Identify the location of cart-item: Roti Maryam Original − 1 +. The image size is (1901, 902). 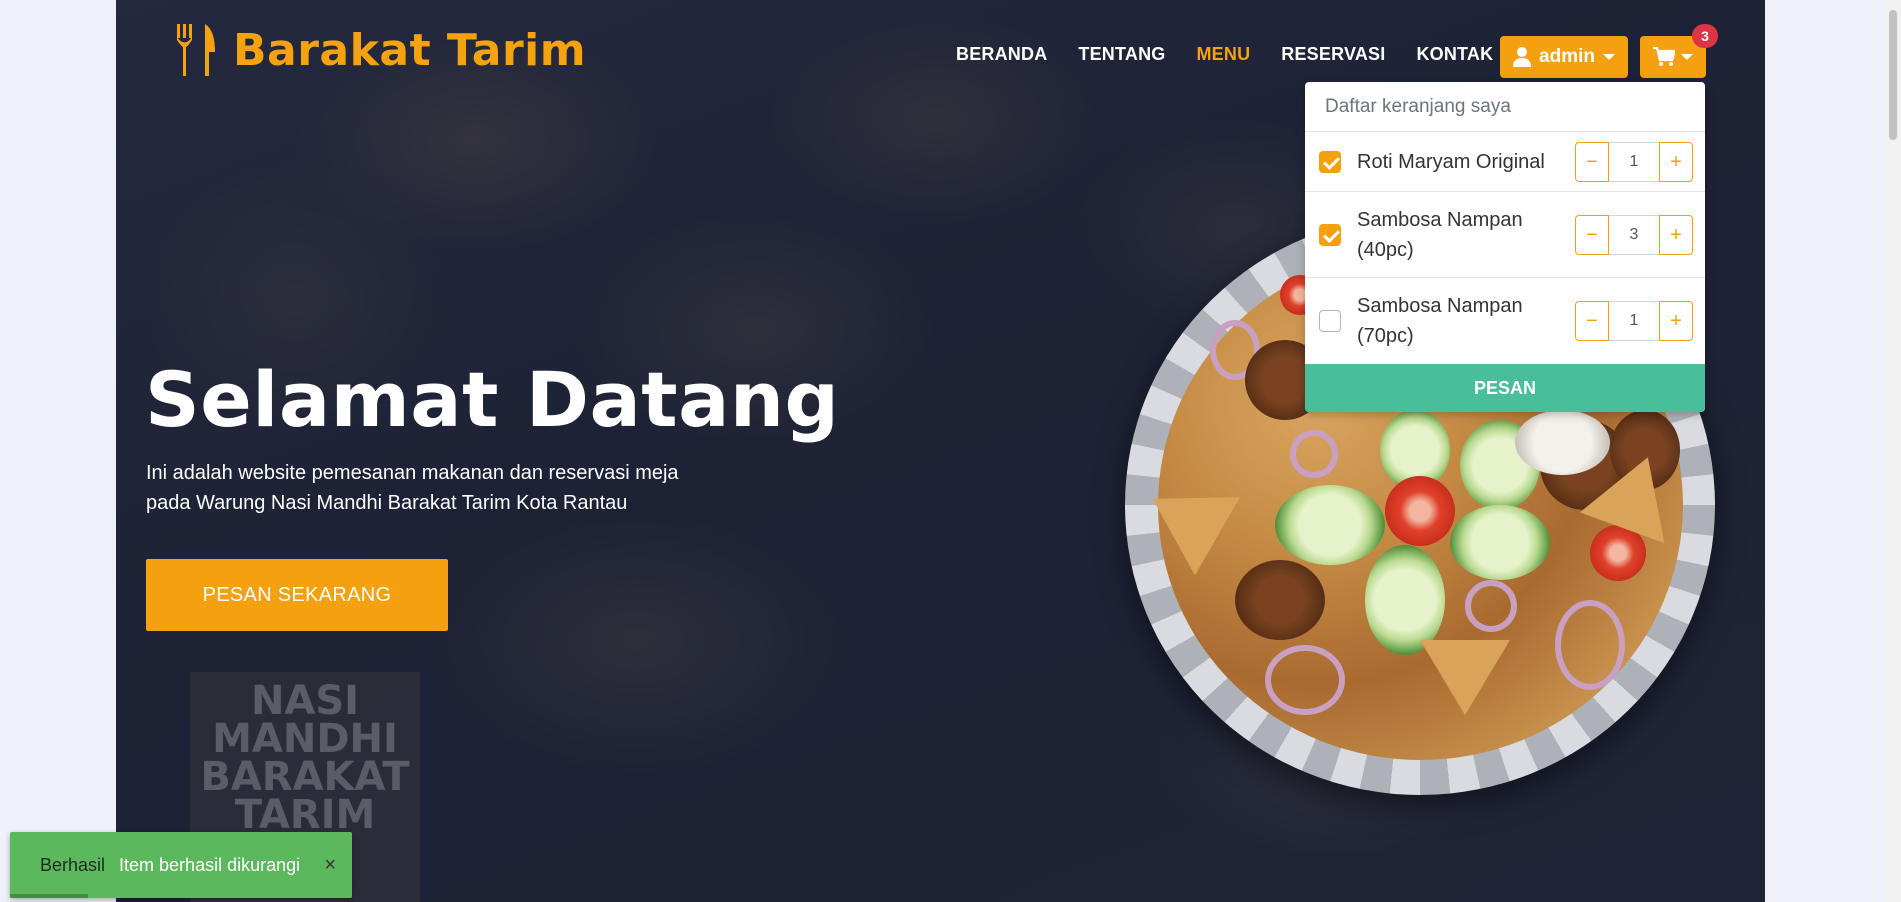
(1505, 162).